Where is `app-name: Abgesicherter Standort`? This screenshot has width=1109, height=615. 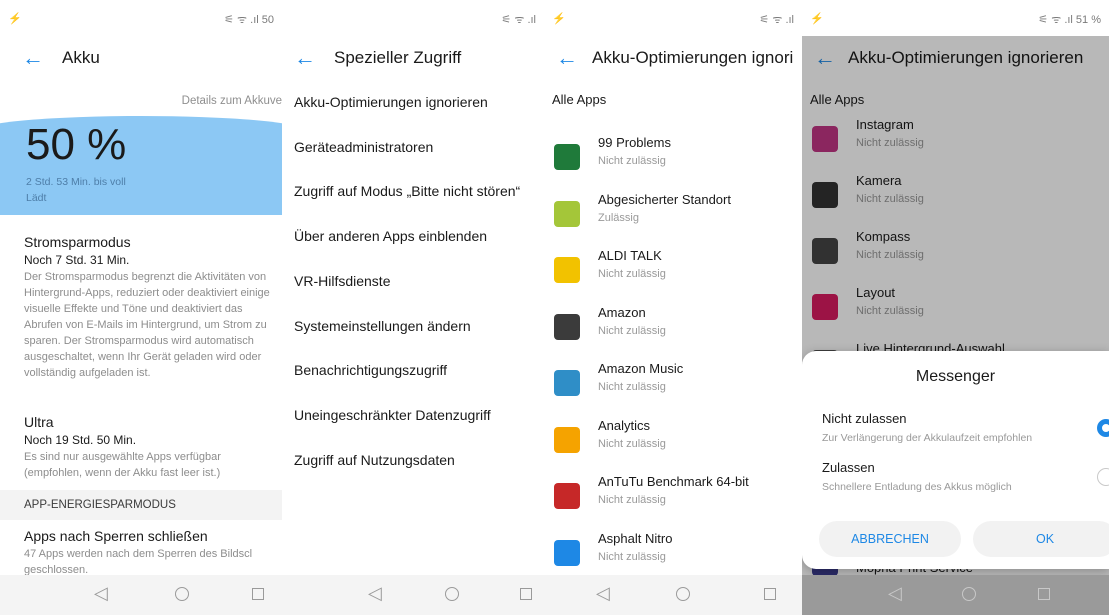
app-name: Abgesicherter Standort is located at coordinates (664, 199).